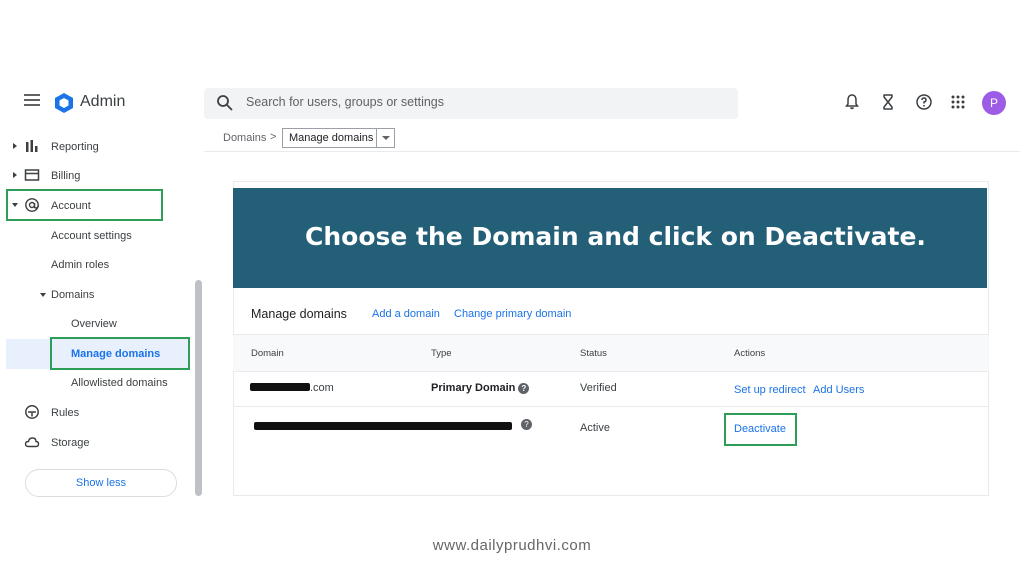  Describe the element at coordinates (32, 146) in the screenshot. I see `bar-chart-icon` at that location.